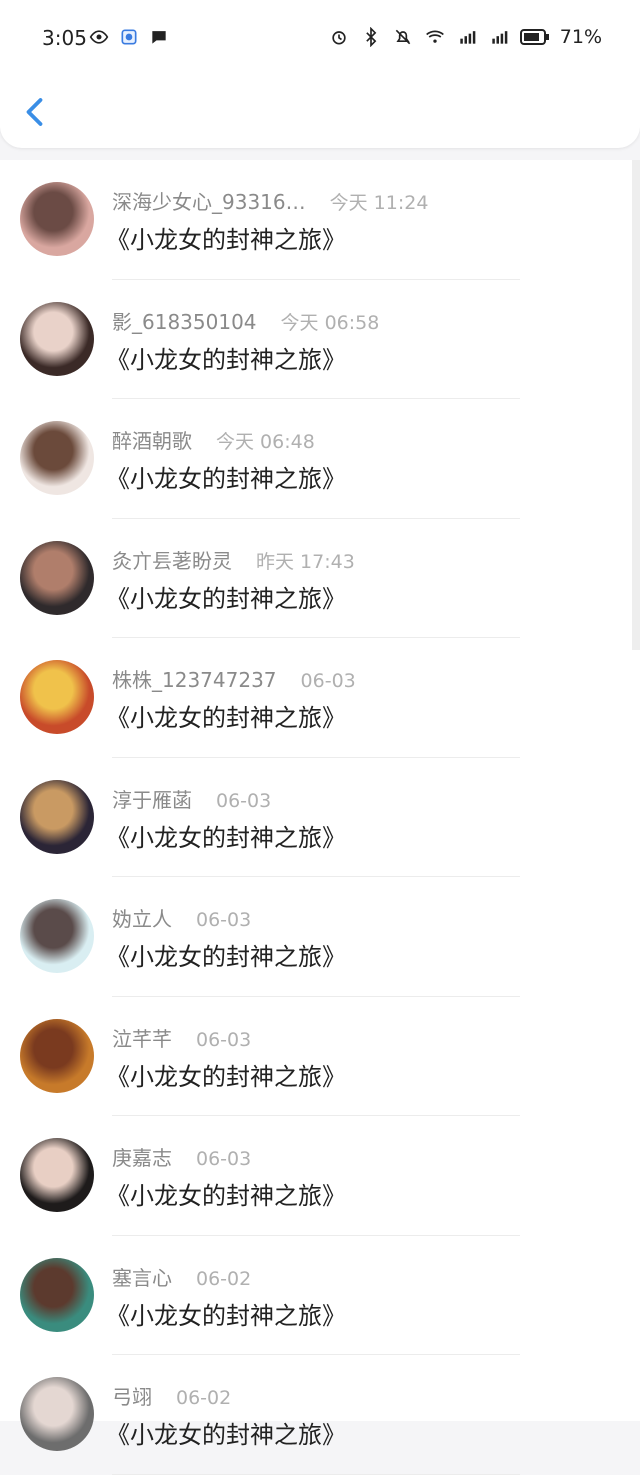 This screenshot has height=1475, width=640. I want to click on divider, so click(316, 1474).